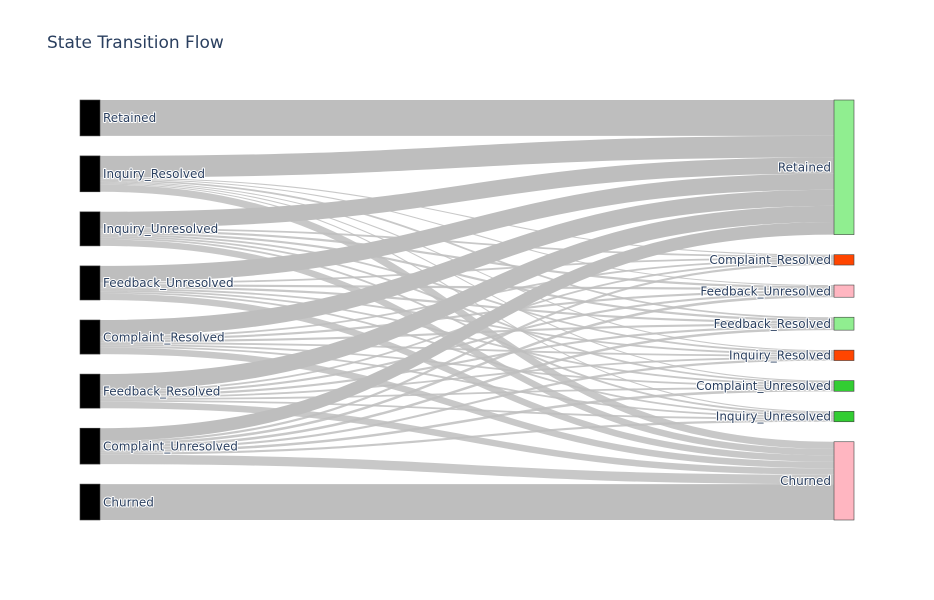 The width and height of the screenshot is (934, 600). I want to click on target-node-feedback-unresolved, so click(844, 291).